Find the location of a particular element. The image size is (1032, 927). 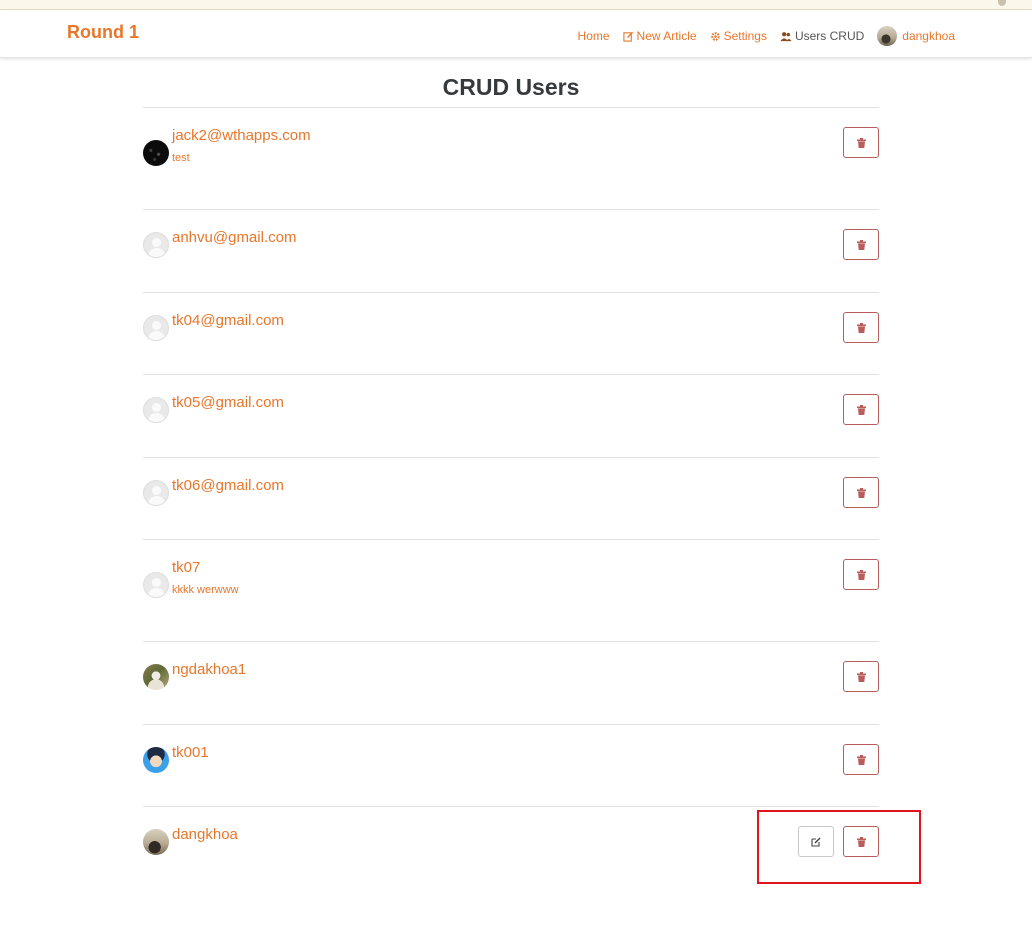

user-name-link: dangkhoa is located at coordinates (205, 834).